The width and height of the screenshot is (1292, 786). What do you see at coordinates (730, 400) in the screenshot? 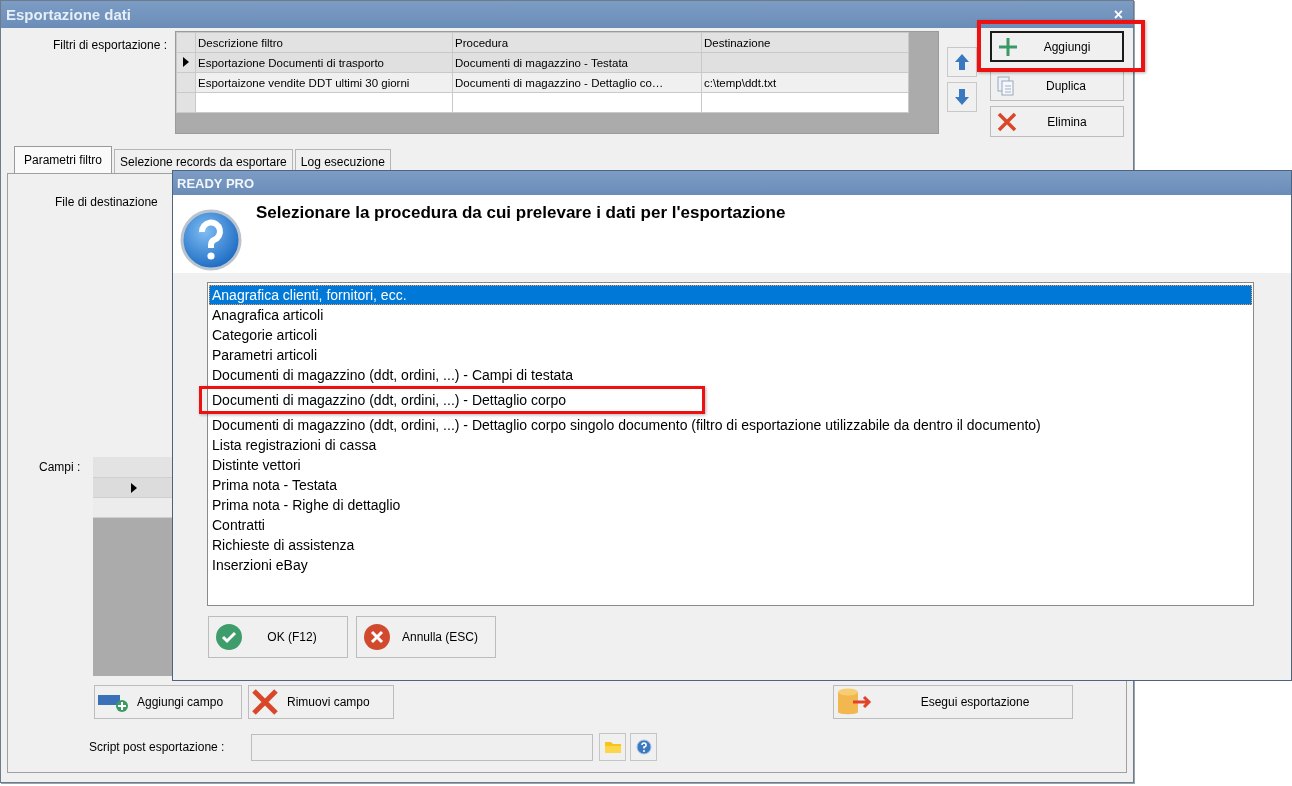
I see `list-item: Documenti di magazzino (ddt, ordini, ...) - Dettaglio corpo` at bounding box center [730, 400].